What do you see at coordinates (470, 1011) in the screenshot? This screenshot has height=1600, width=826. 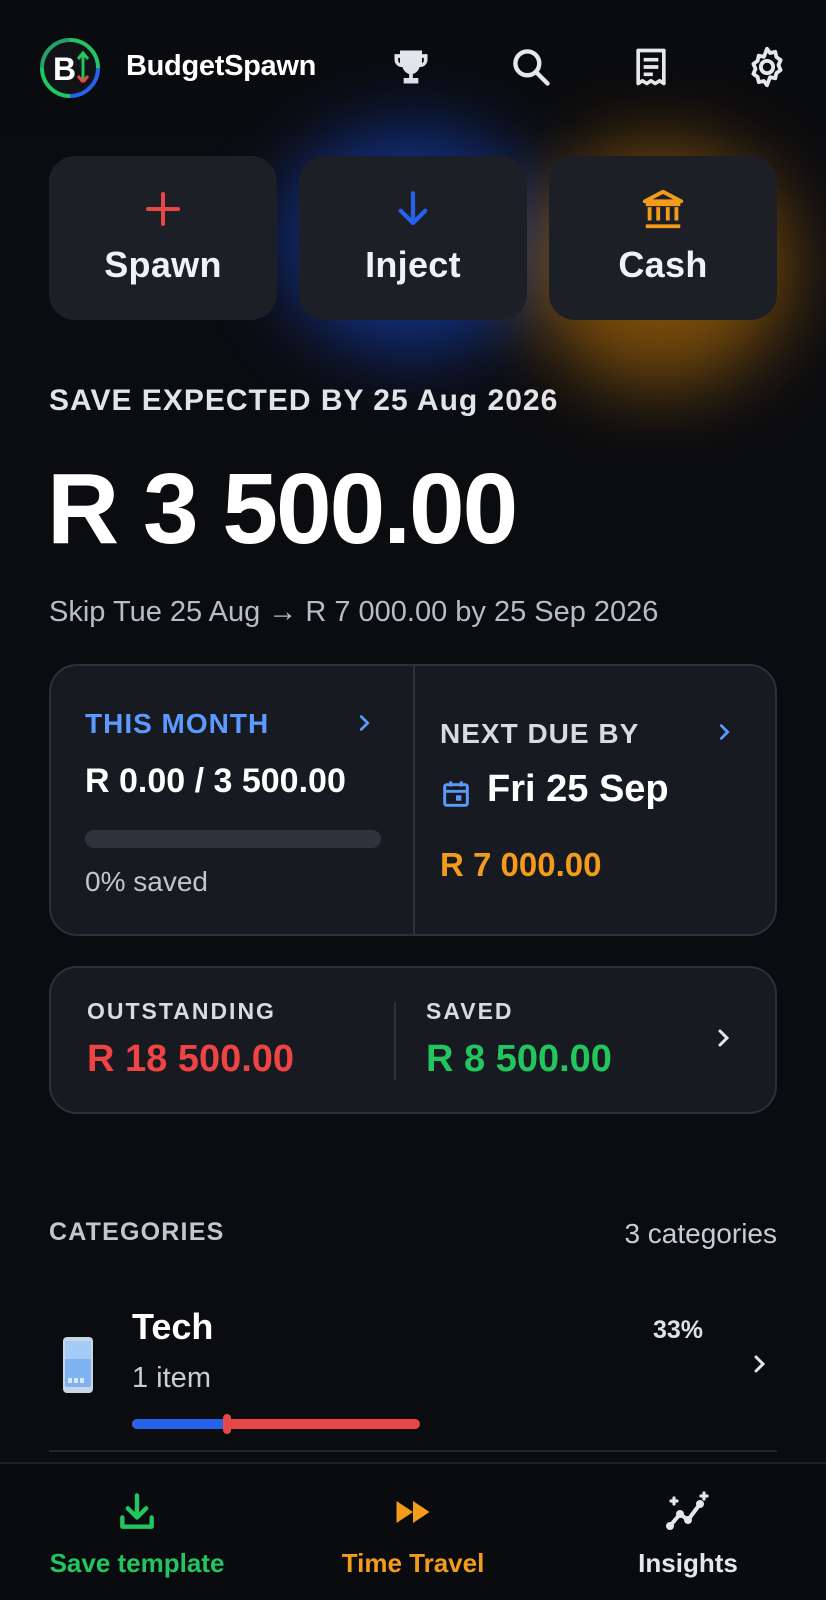 I see `saved-label: SAVED` at bounding box center [470, 1011].